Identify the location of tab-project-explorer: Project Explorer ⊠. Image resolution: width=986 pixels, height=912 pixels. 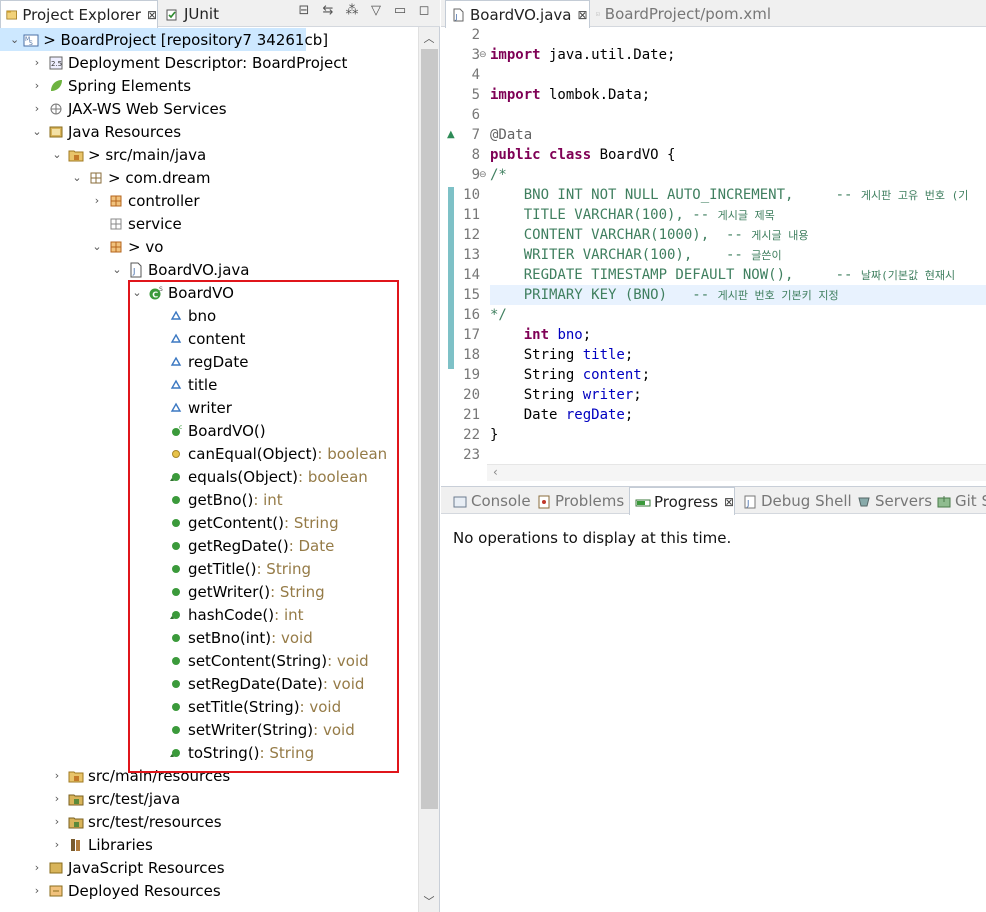
(79, 14).